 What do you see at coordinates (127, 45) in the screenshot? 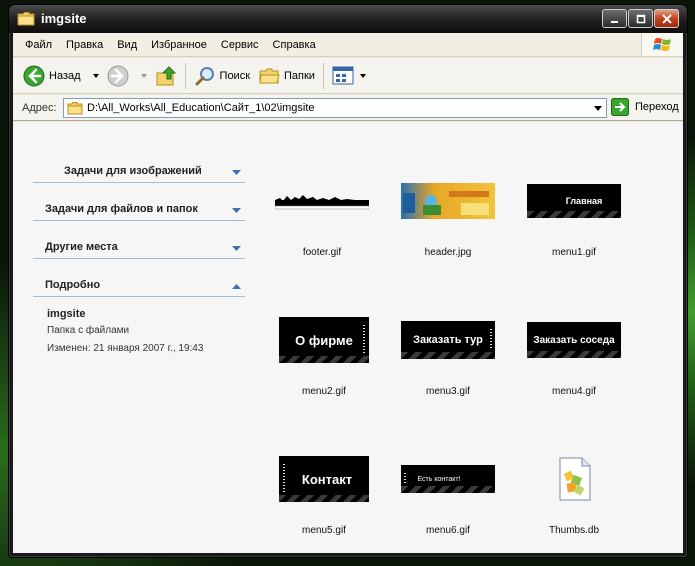
I see `menu-view: Вид` at bounding box center [127, 45].